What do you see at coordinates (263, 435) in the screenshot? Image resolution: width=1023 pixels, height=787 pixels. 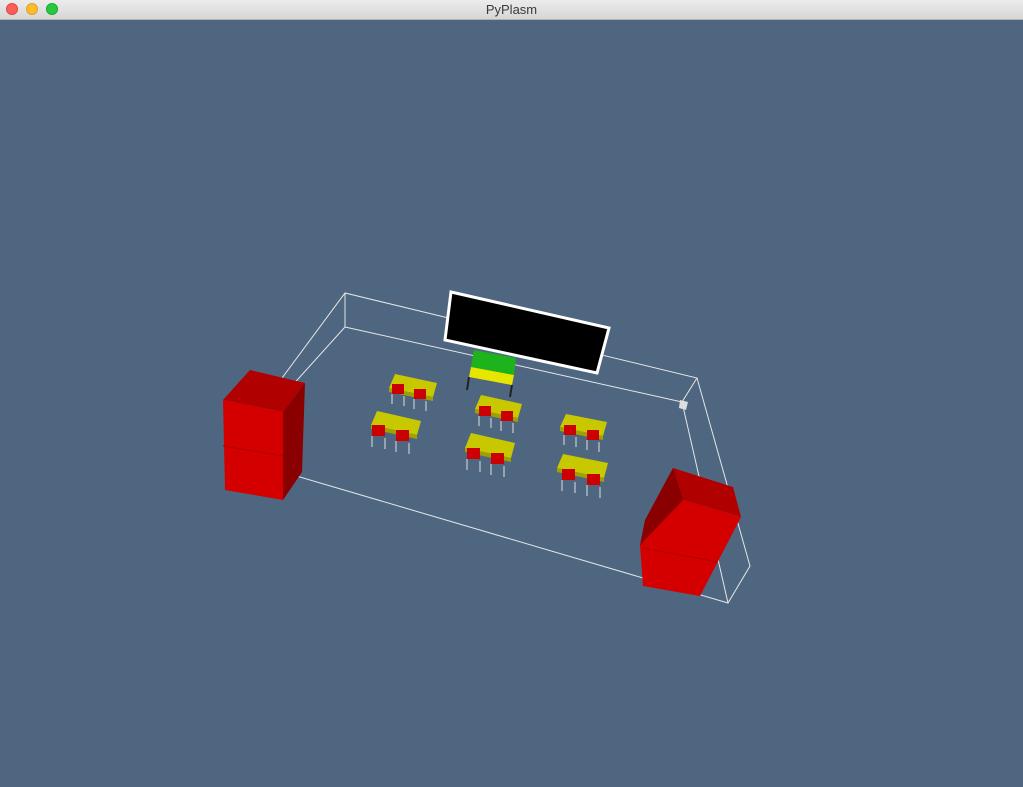 I see `left-cabinet` at bounding box center [263, 435].